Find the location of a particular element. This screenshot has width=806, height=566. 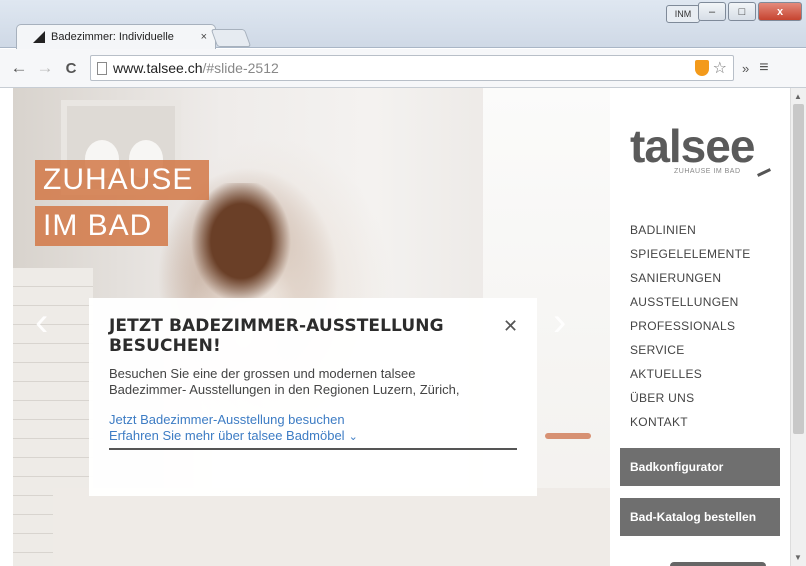

nav-item-aktuelles: AKTUELLES is located at coordinates (690, 374).